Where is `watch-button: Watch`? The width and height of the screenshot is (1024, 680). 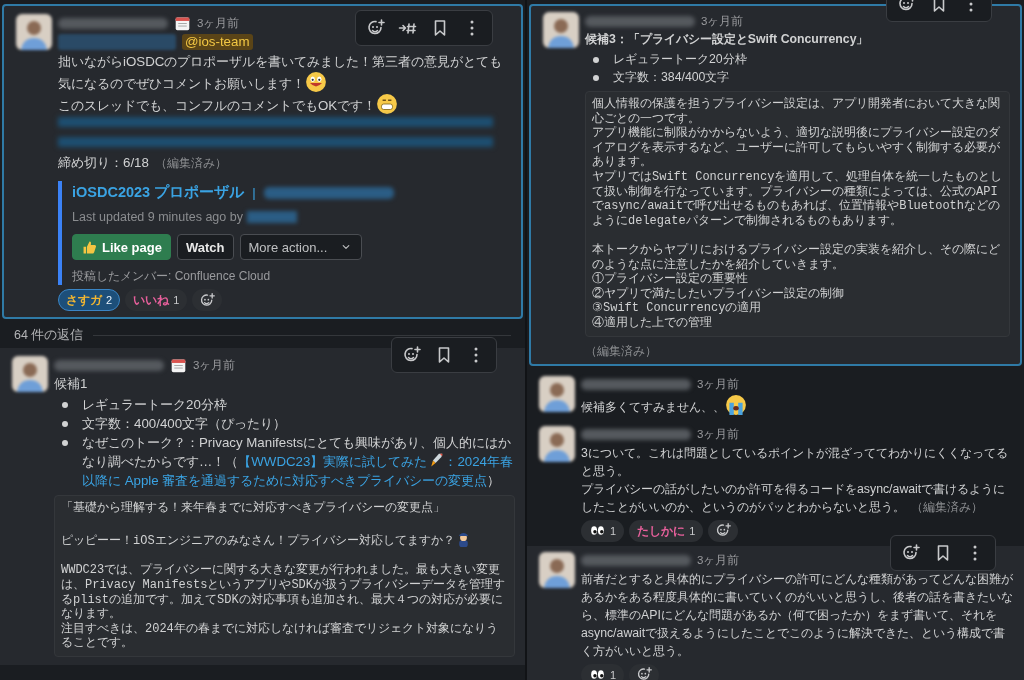
watch-button: Watch is located at coordinates (205, 247).